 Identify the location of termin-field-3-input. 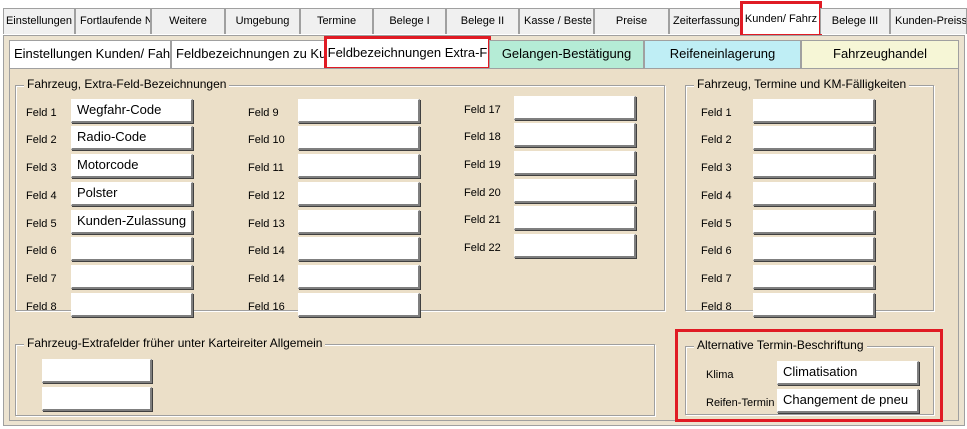
(814, 166).